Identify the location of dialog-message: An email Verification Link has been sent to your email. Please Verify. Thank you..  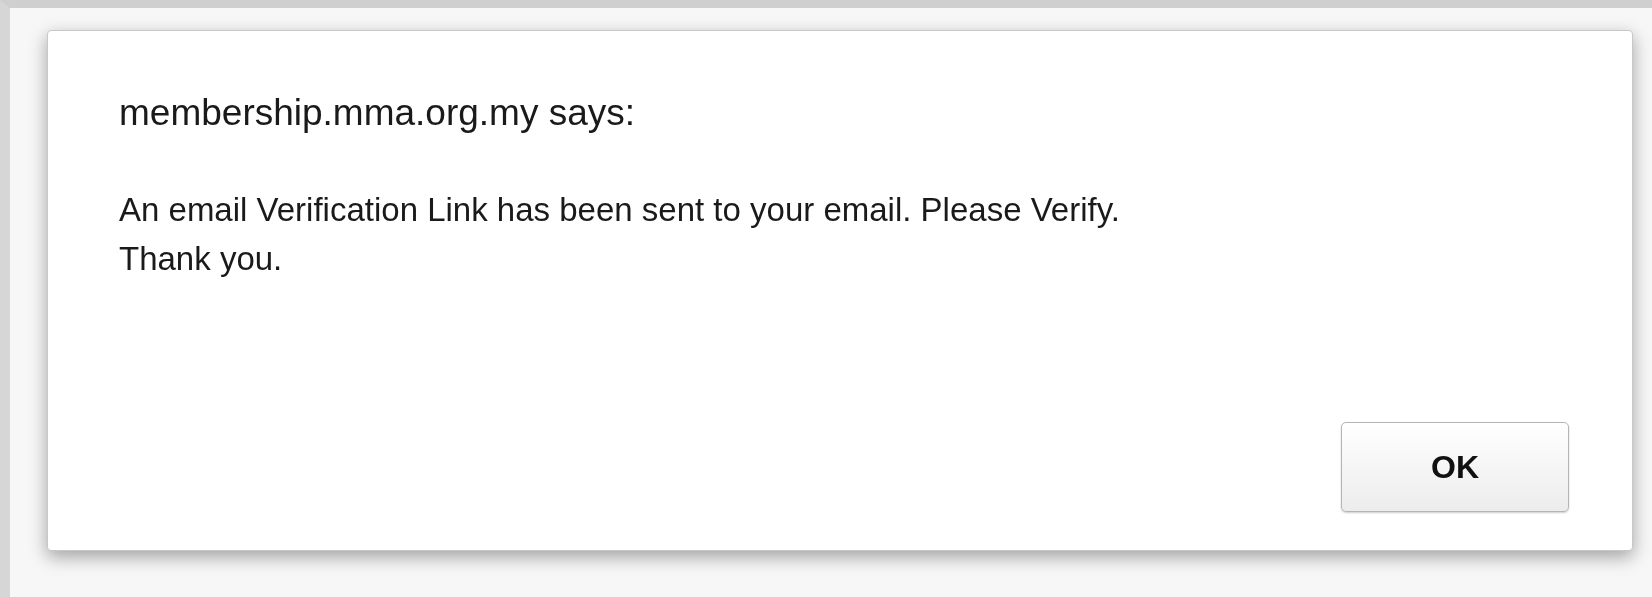
(619, 234).